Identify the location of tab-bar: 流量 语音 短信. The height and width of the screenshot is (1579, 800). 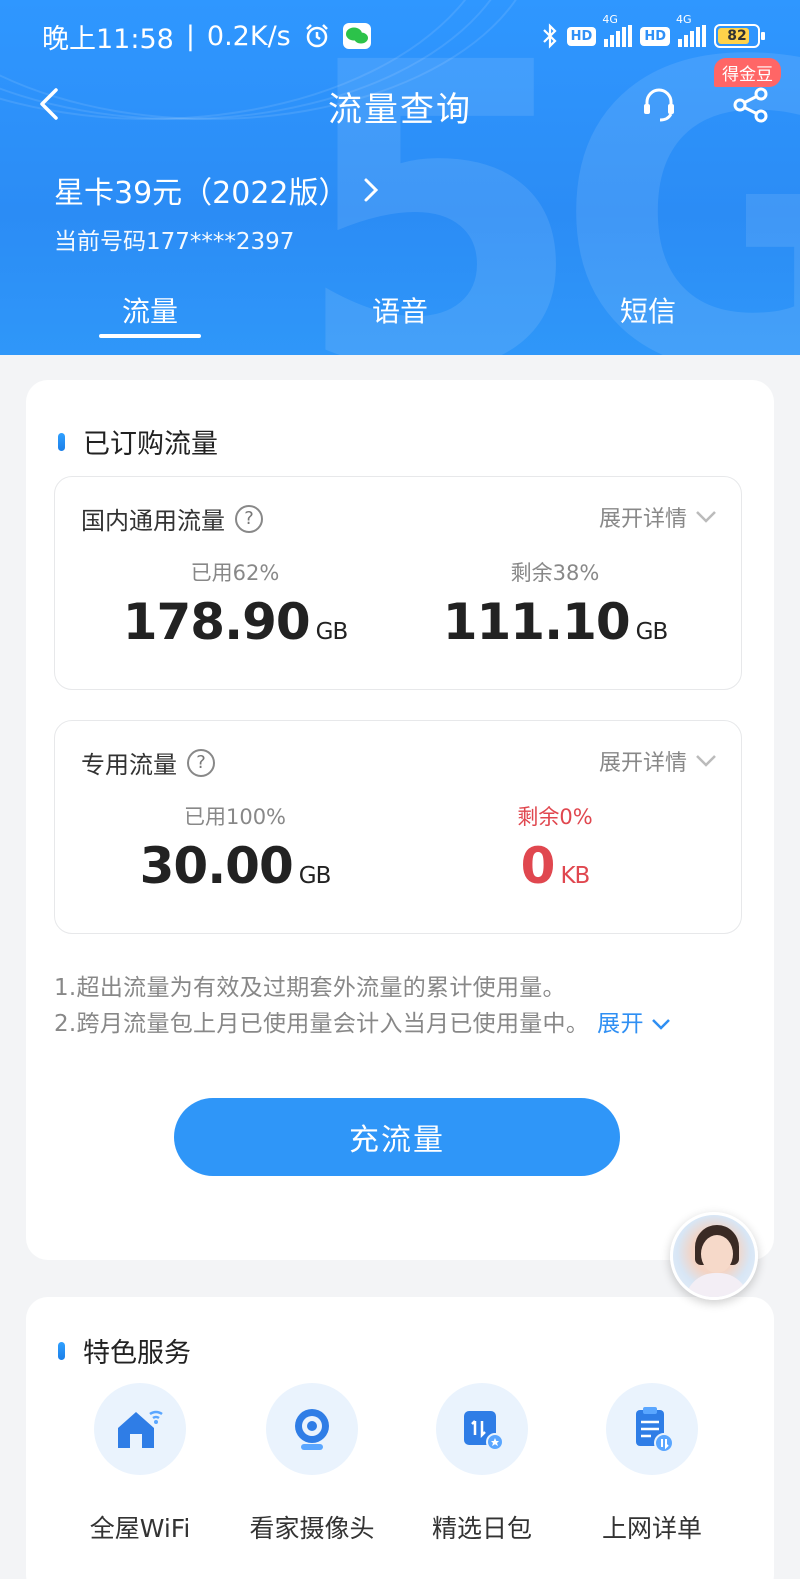
(400, 315).